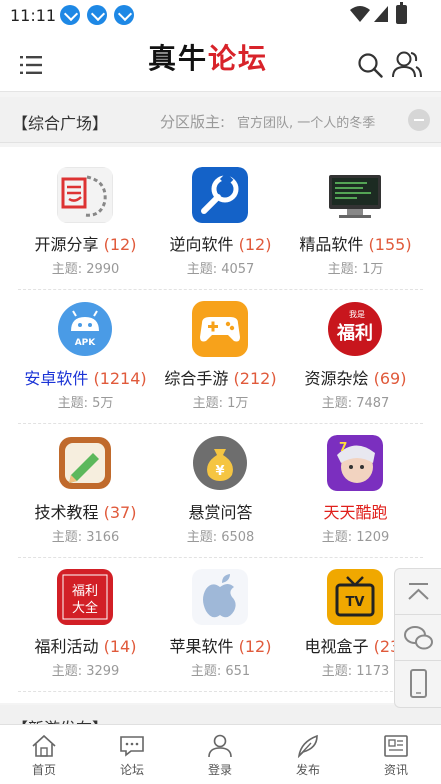 This screenshot has height=784, width=441. I want to click on forum-item-zahui: 我是 福利 资源杂烩 (69) 主题: 7487, so click(355, 348).